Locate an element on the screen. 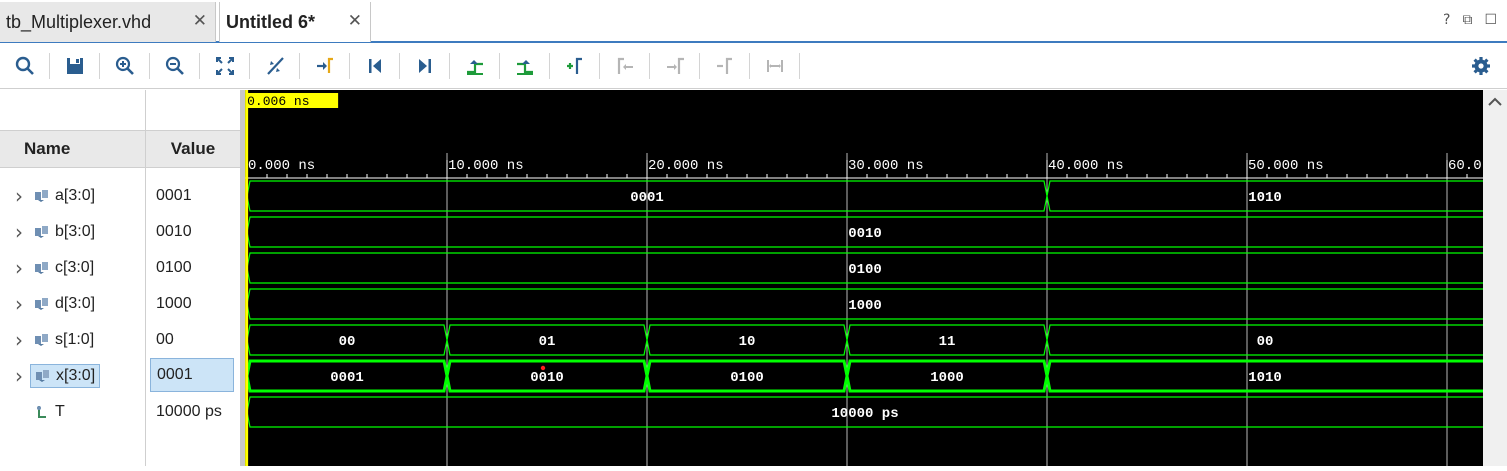 Image resolution: width=1507 pixels, height=471 pixels. tab-tb-multiplexer: tb_Multiplexer.vhd ✕ is located at coordinates (108, 22).